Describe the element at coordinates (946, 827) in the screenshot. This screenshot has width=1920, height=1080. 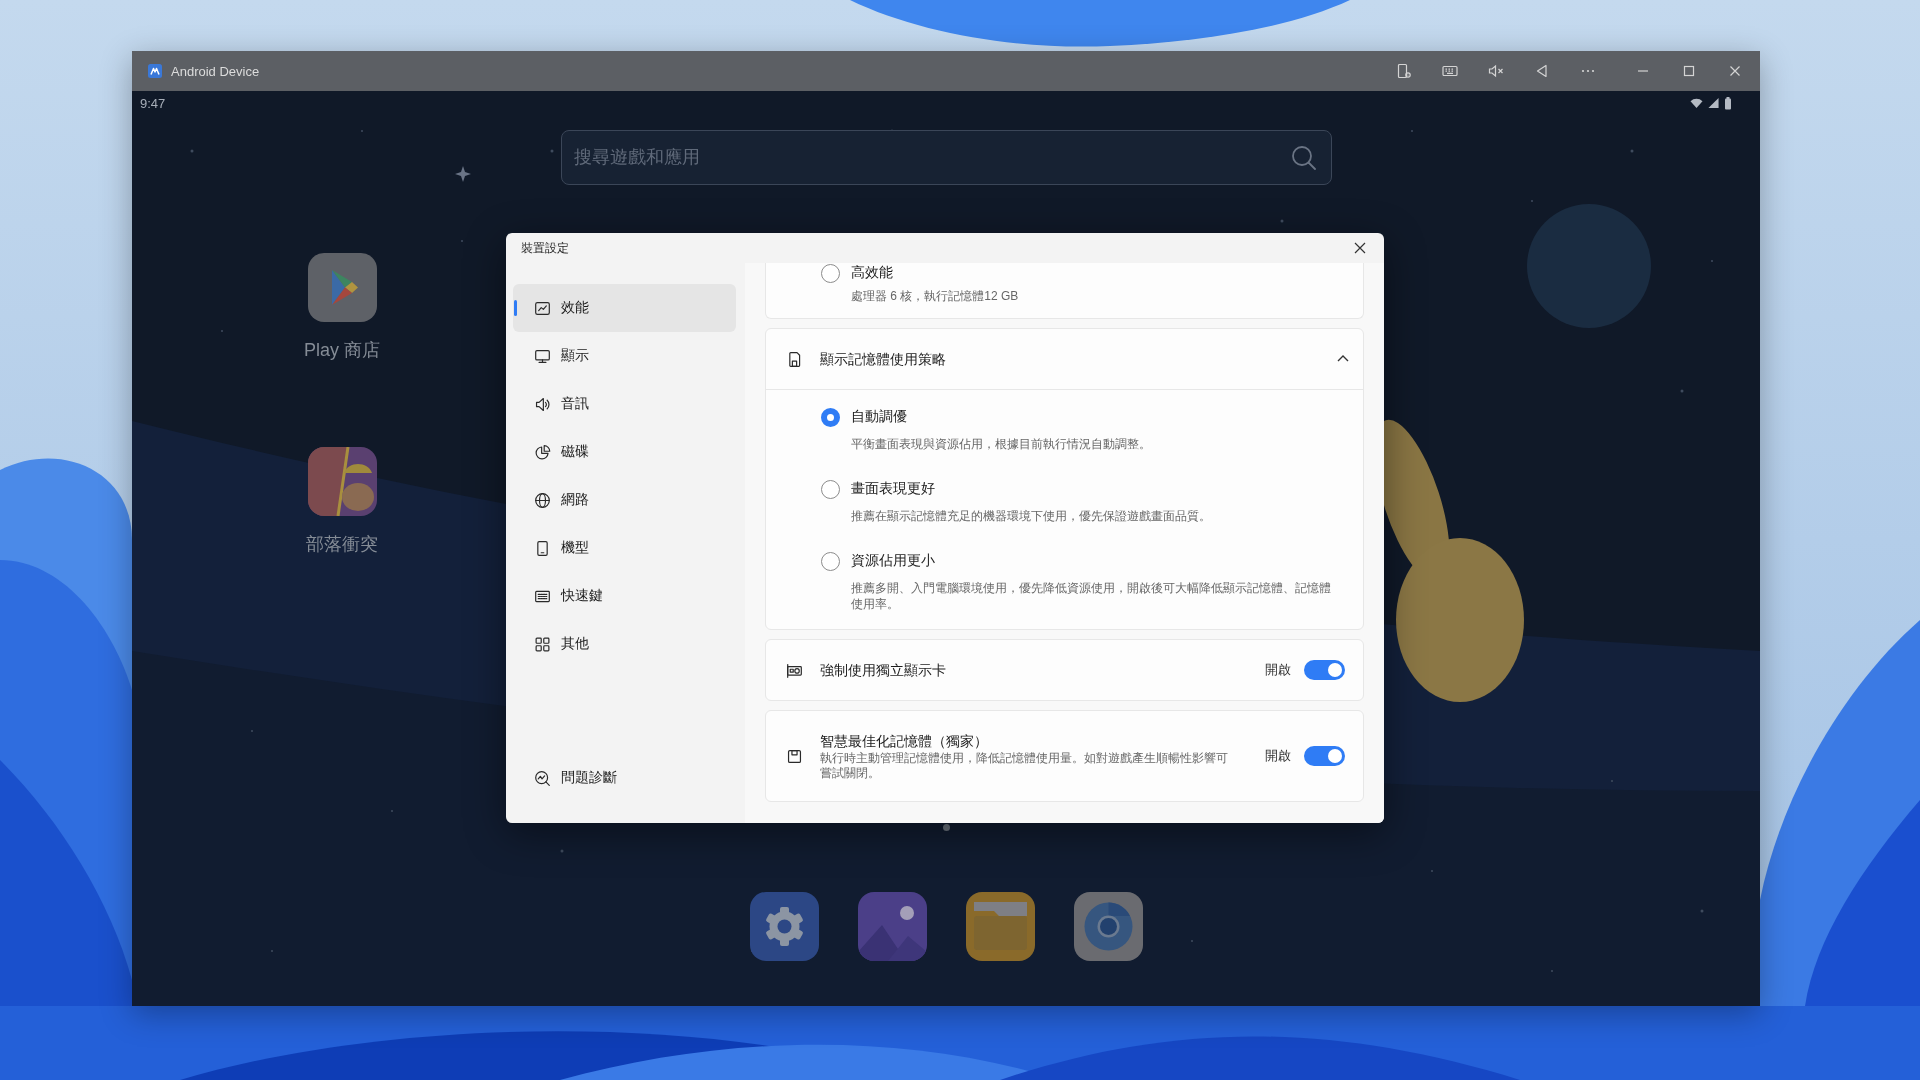
I see `page-dot-icon` at that location.